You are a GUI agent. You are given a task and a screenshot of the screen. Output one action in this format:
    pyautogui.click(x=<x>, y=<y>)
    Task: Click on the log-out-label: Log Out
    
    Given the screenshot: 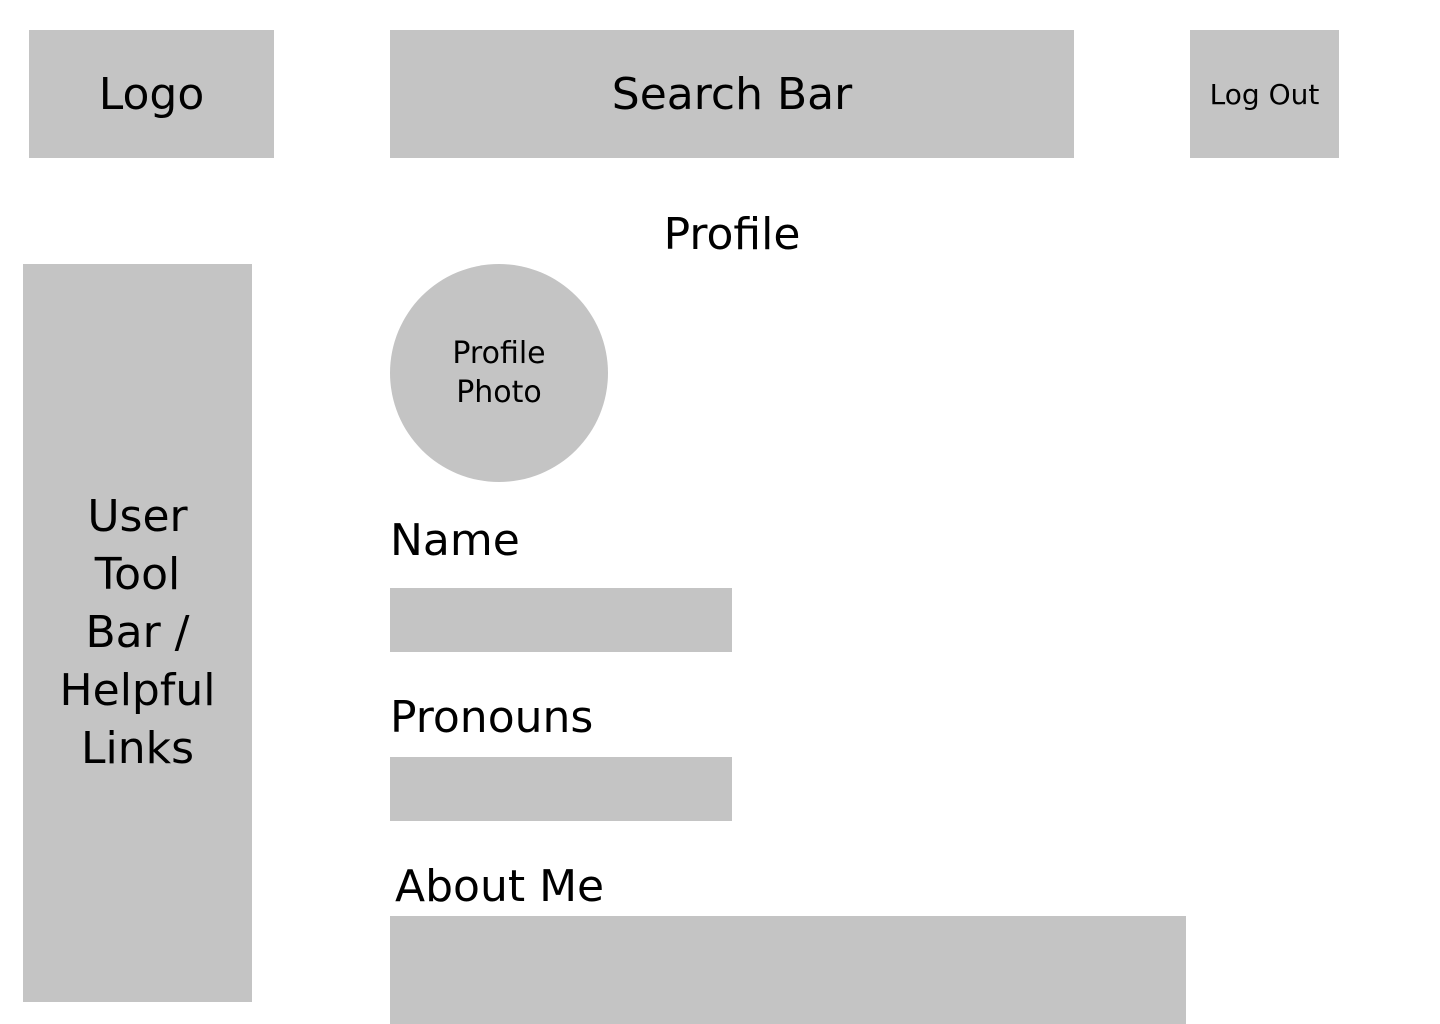 What is the action you would take?
    pyautogui.click(x=1264, y=94)
    